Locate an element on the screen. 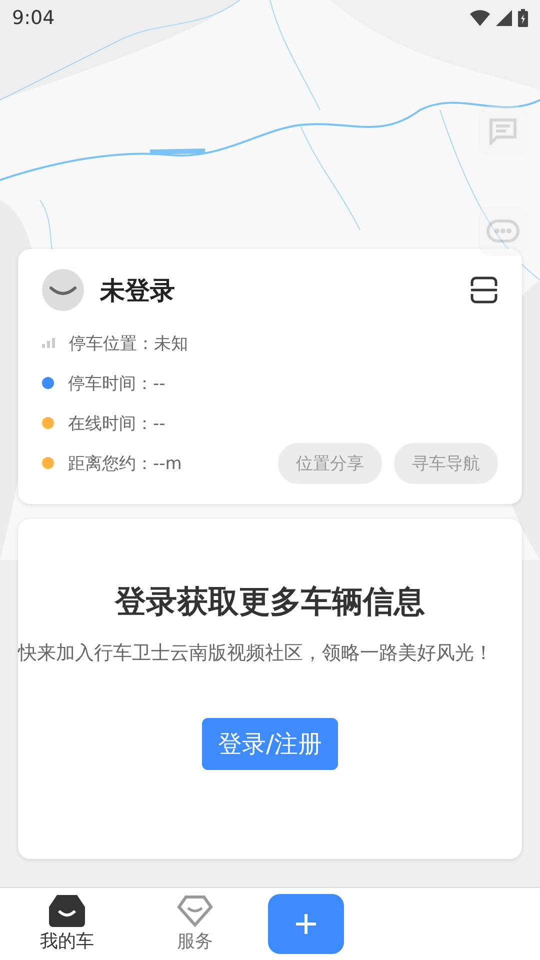 This screenshot has width=540, height=960. avatar-icon is located at coordinates (63, 290).